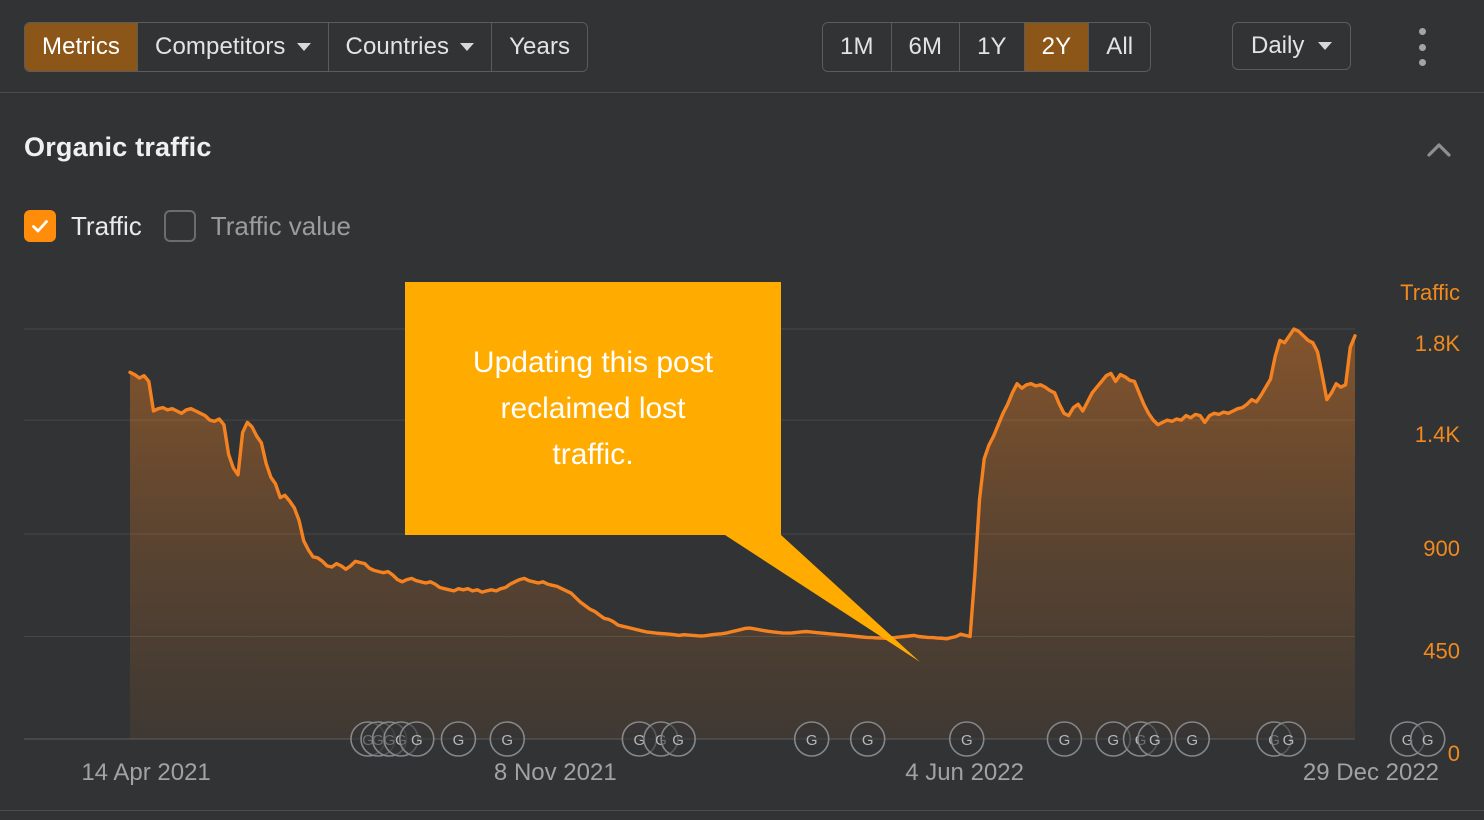 This screenshot has height=820, width=1484. Describe the element at coordinates (220, 46) in the screenshot. I see `tab-competitors-label: Competitors` at that location.